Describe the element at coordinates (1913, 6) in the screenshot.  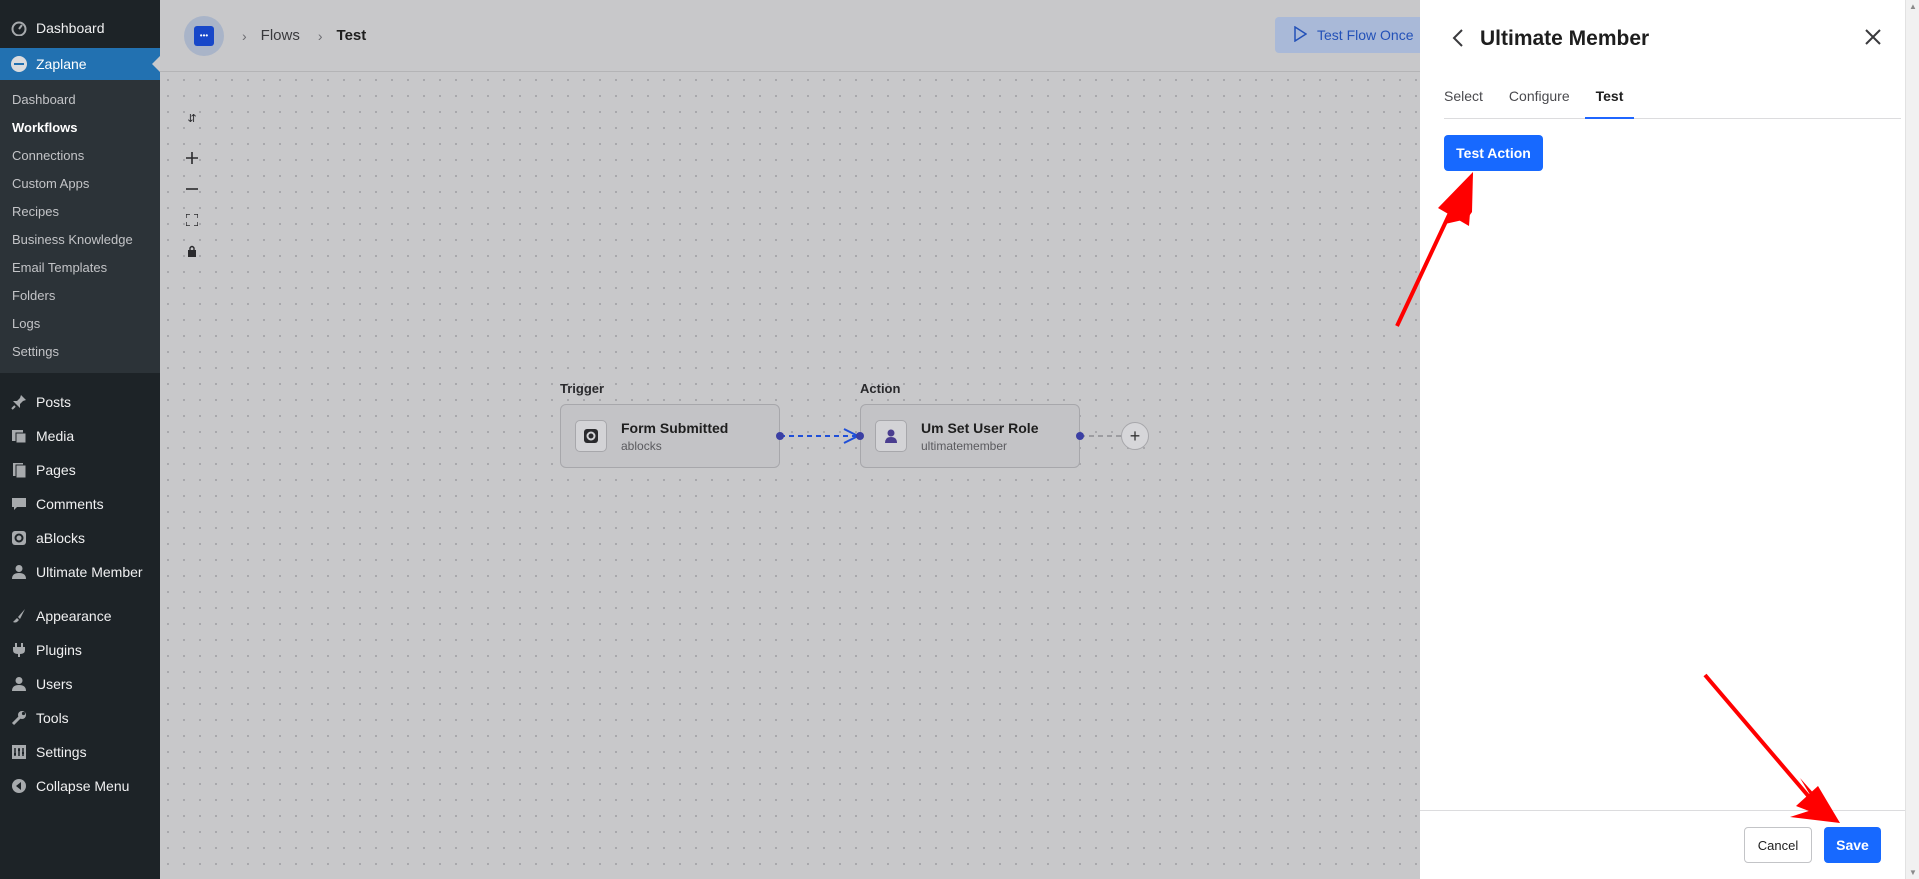
I see `scroll-up-icon: ▲` at that location.